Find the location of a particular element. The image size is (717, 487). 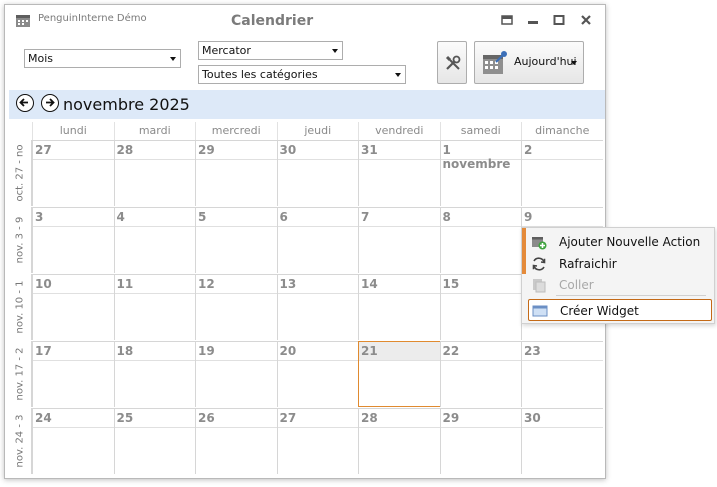

day-number: 15 is located at coordinates (451, 284).